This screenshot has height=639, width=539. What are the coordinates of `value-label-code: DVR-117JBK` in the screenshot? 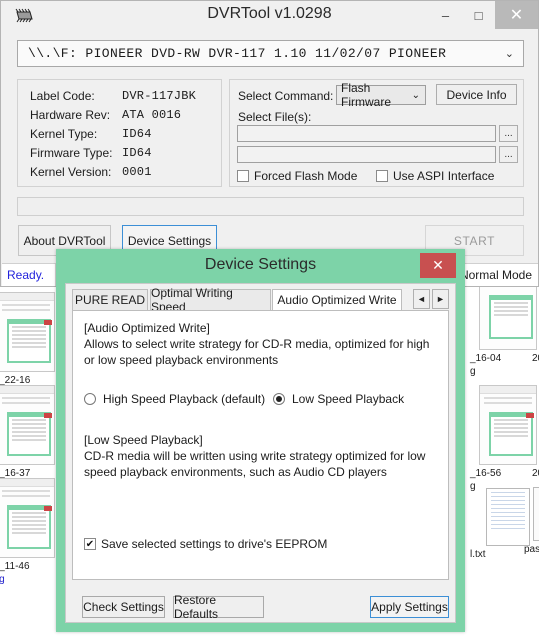 It's located at (159, 96).